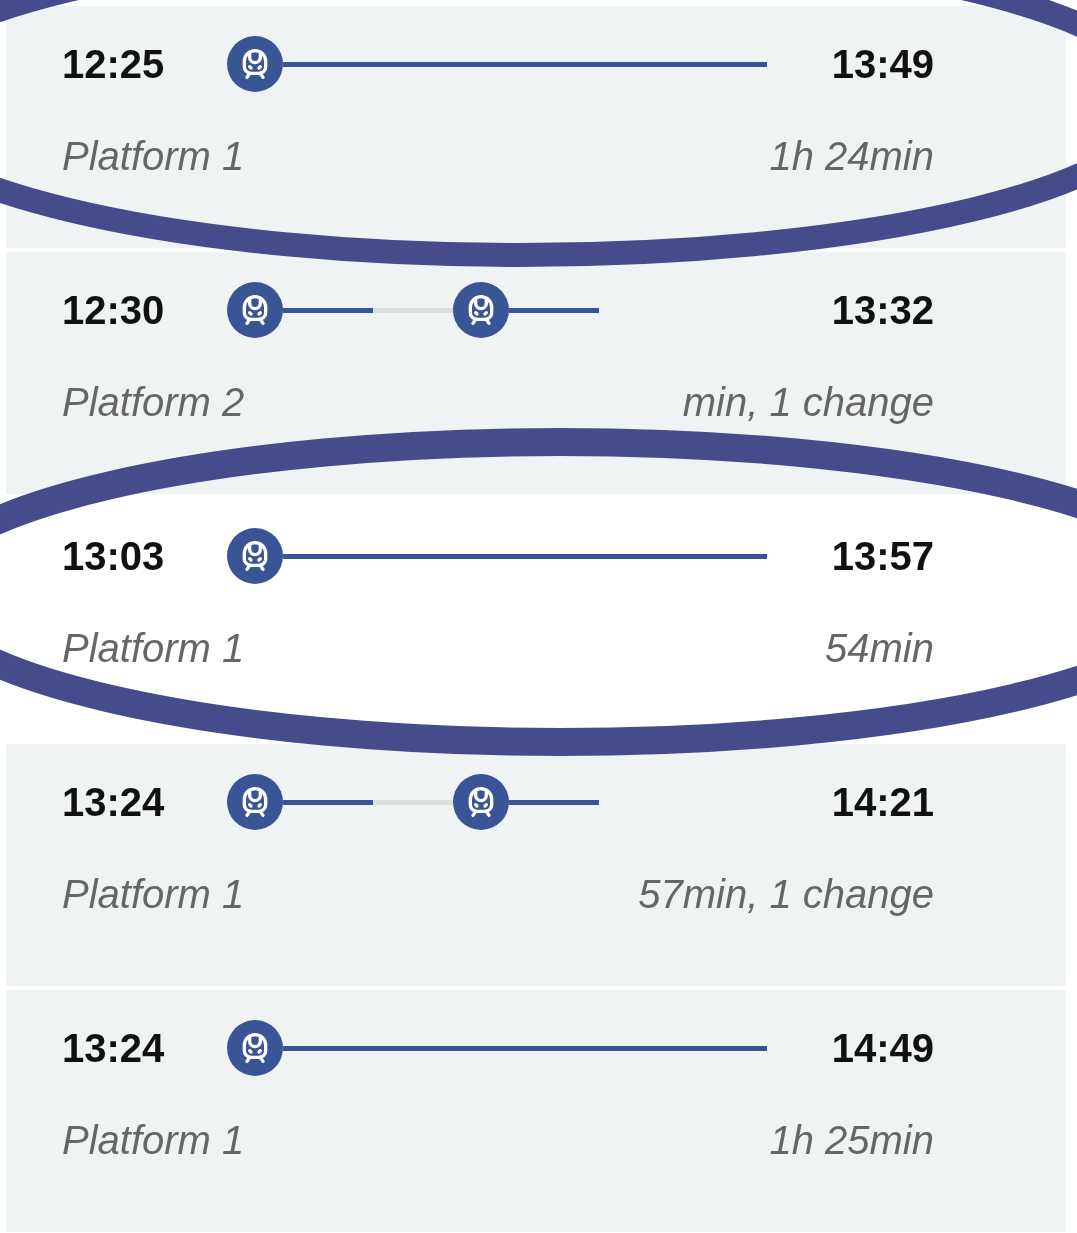 This screenshot has height=1233, width=1077. What do you see at coordinates (114, 310) in the screenshot?
I see `departure-time: 12:30` at bounding box center [114, 310].